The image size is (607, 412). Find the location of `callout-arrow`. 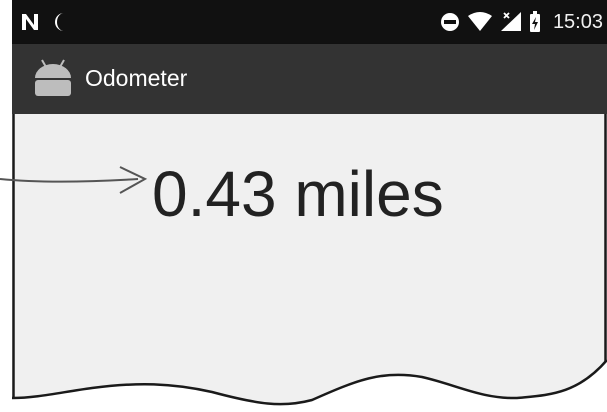

callout-arrow is located at coordinates (74, 180).